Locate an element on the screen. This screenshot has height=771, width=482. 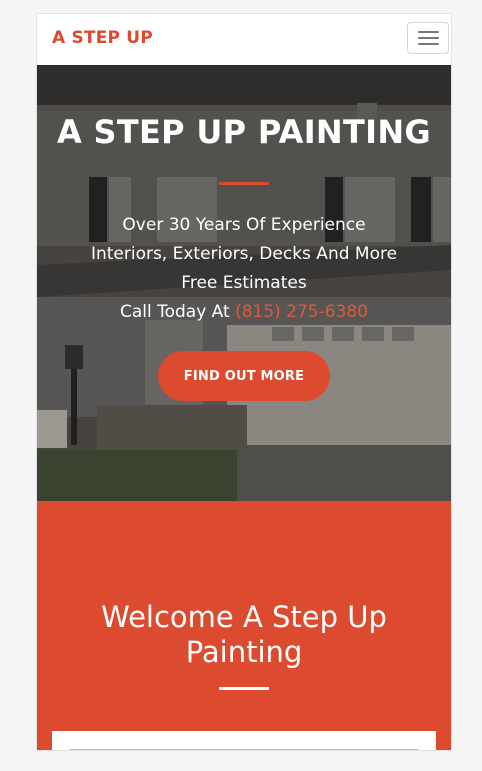
welcome-divider is located at coordinates (244, 688).